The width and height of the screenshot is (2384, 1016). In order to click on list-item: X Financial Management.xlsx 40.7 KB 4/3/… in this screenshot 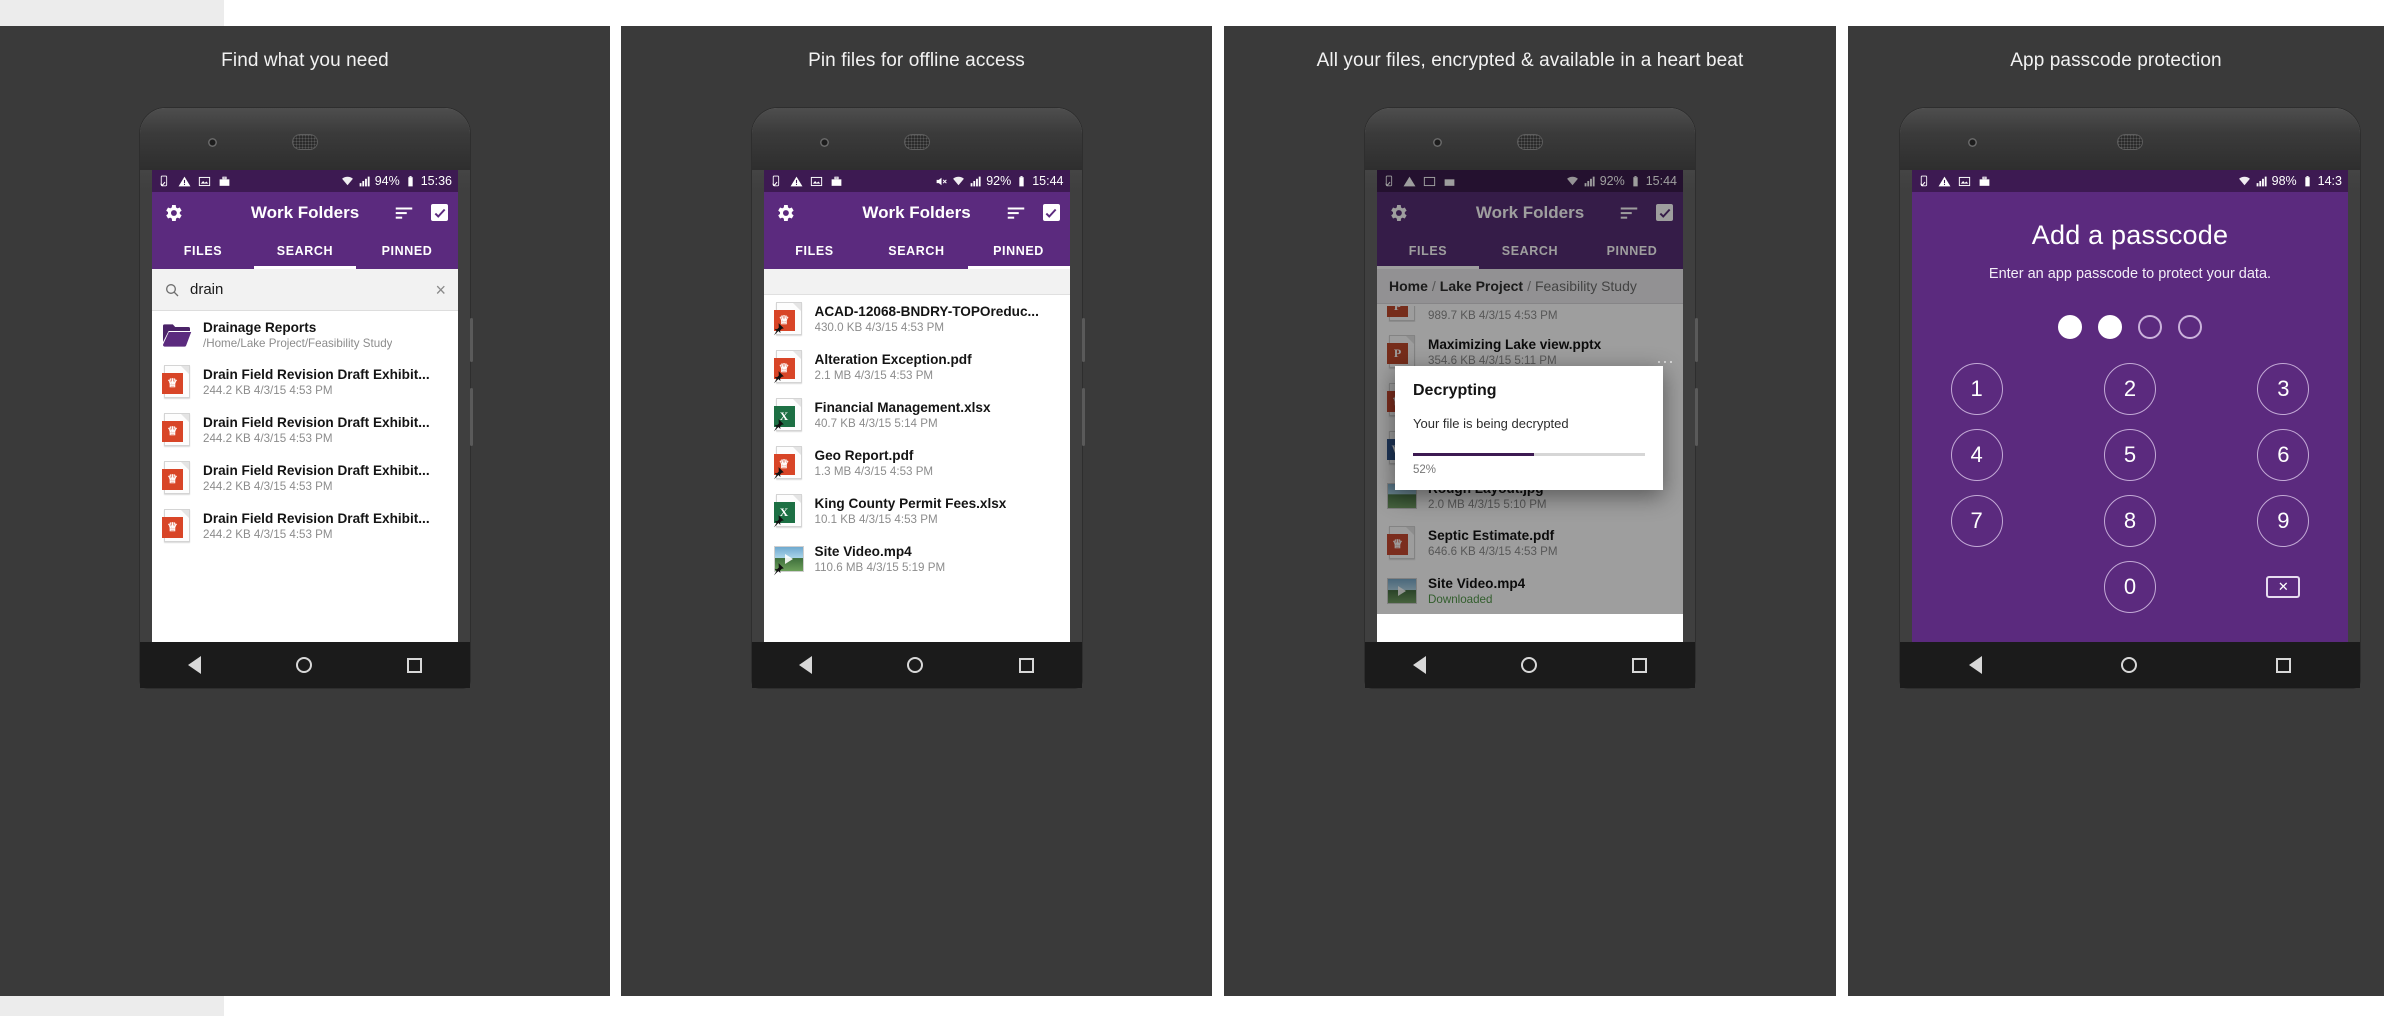, I will do `click(917, 415)`.